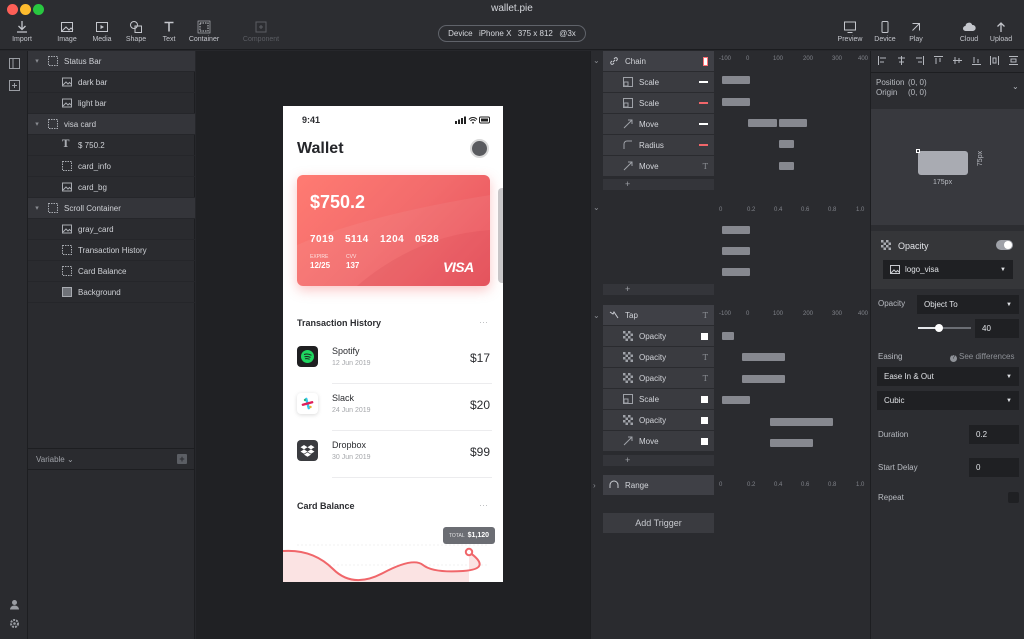  I want to click on animation-row: Move T, so click(658, 166).